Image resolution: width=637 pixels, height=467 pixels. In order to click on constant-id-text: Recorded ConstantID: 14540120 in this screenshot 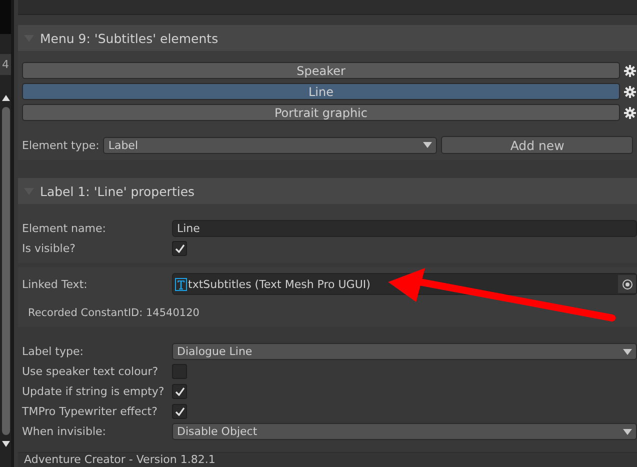, I will do `click(113, 312)`.